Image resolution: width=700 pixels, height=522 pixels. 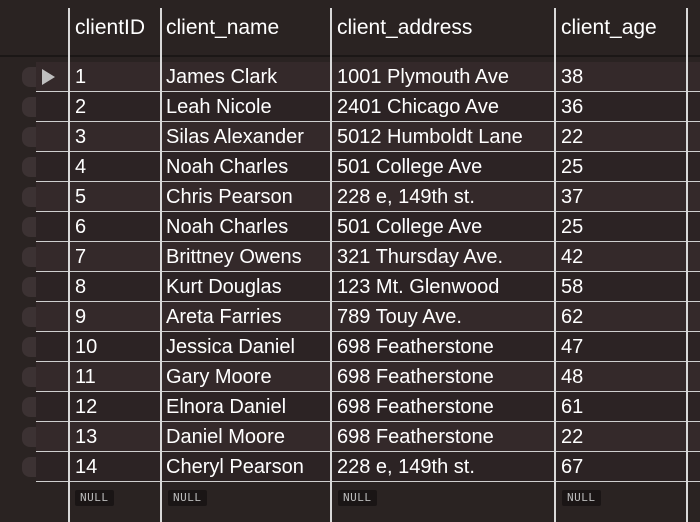 I want to click on client-address-cell: 1001 Plymouth Ave, so click(x=444, y=77).